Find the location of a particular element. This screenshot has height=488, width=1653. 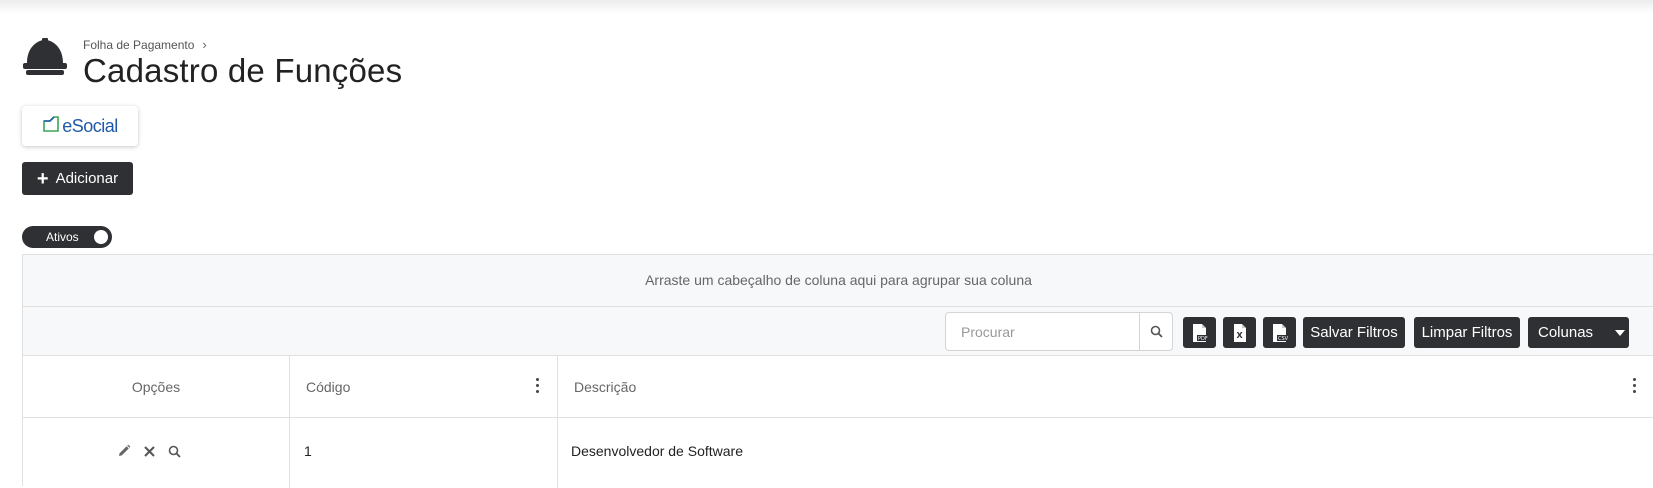

save-filters-button: Salvar Filtros is located at coordinates (1354, 332).